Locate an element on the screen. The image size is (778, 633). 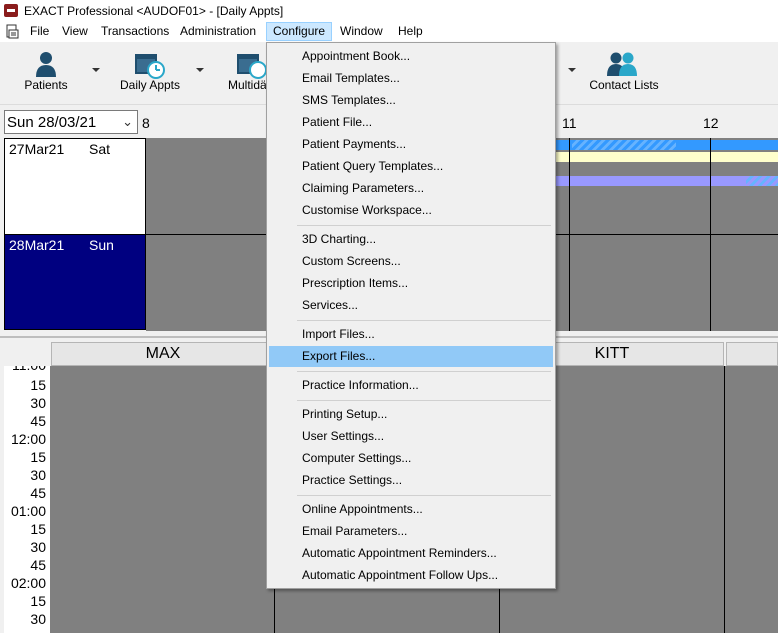
patient-icon is located at coordinates (46, 64).